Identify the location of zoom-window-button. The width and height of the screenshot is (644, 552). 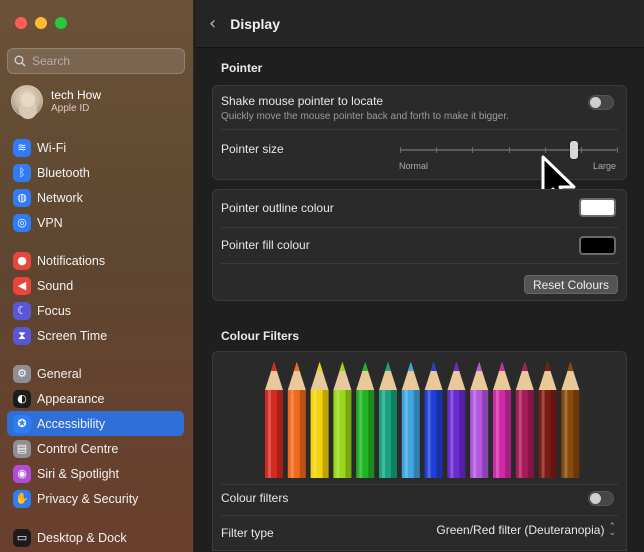
(61, 23).